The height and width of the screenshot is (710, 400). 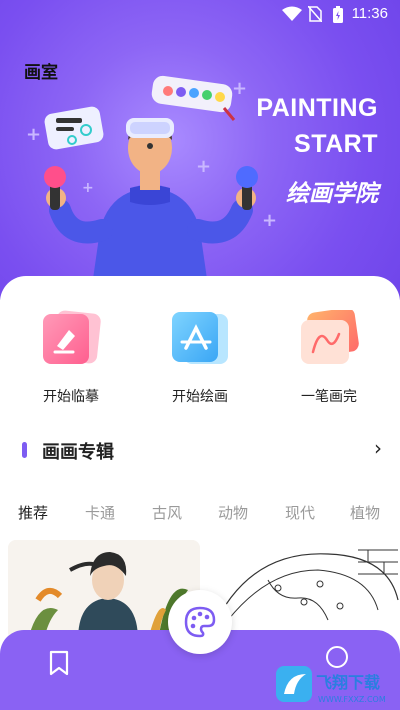 What do you see at coordinates (369, 13) in the screenshot?
I see `status-time: 11:36` at bounding box center [369, 13].